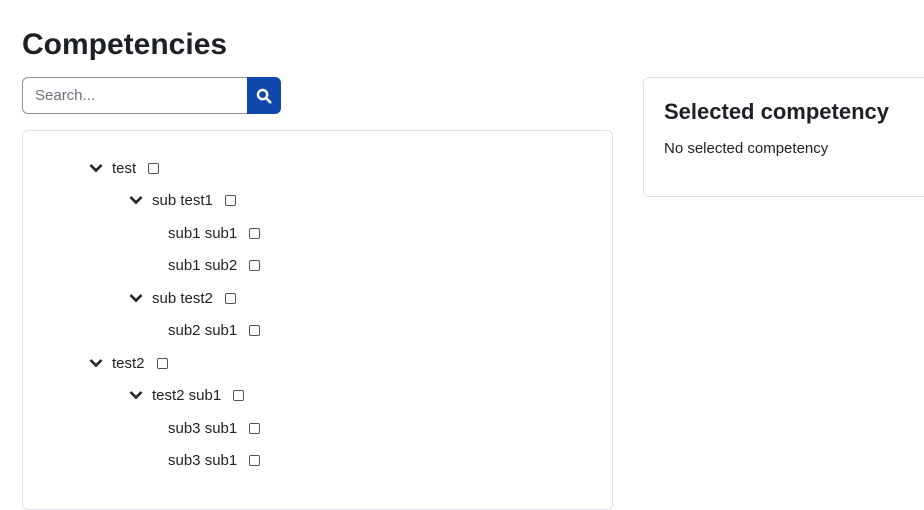 The width and height of the screenshot is (924, 510). I want to click on page-title: Competencies, so click(125, 44).